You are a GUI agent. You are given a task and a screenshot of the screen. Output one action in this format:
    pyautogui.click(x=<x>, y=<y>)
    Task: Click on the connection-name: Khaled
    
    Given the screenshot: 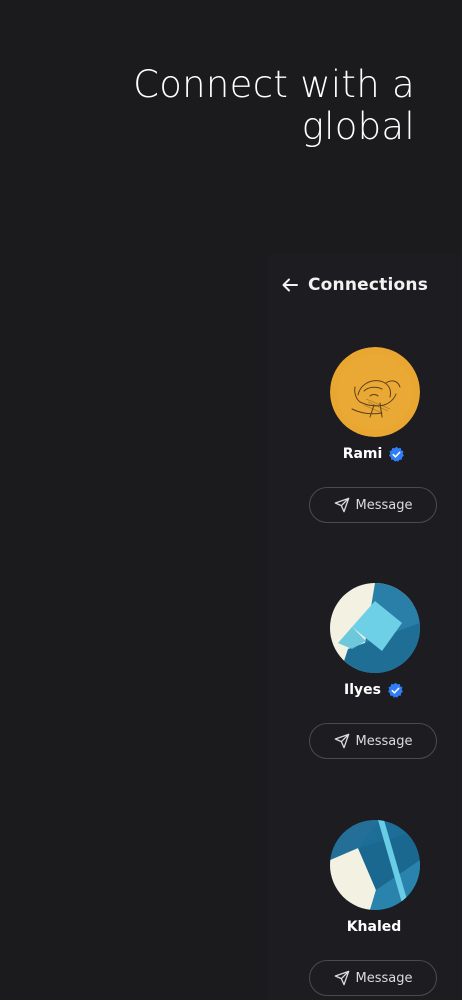 What is the action you would take?
    pyautogui.click(x=374, y=927)
    